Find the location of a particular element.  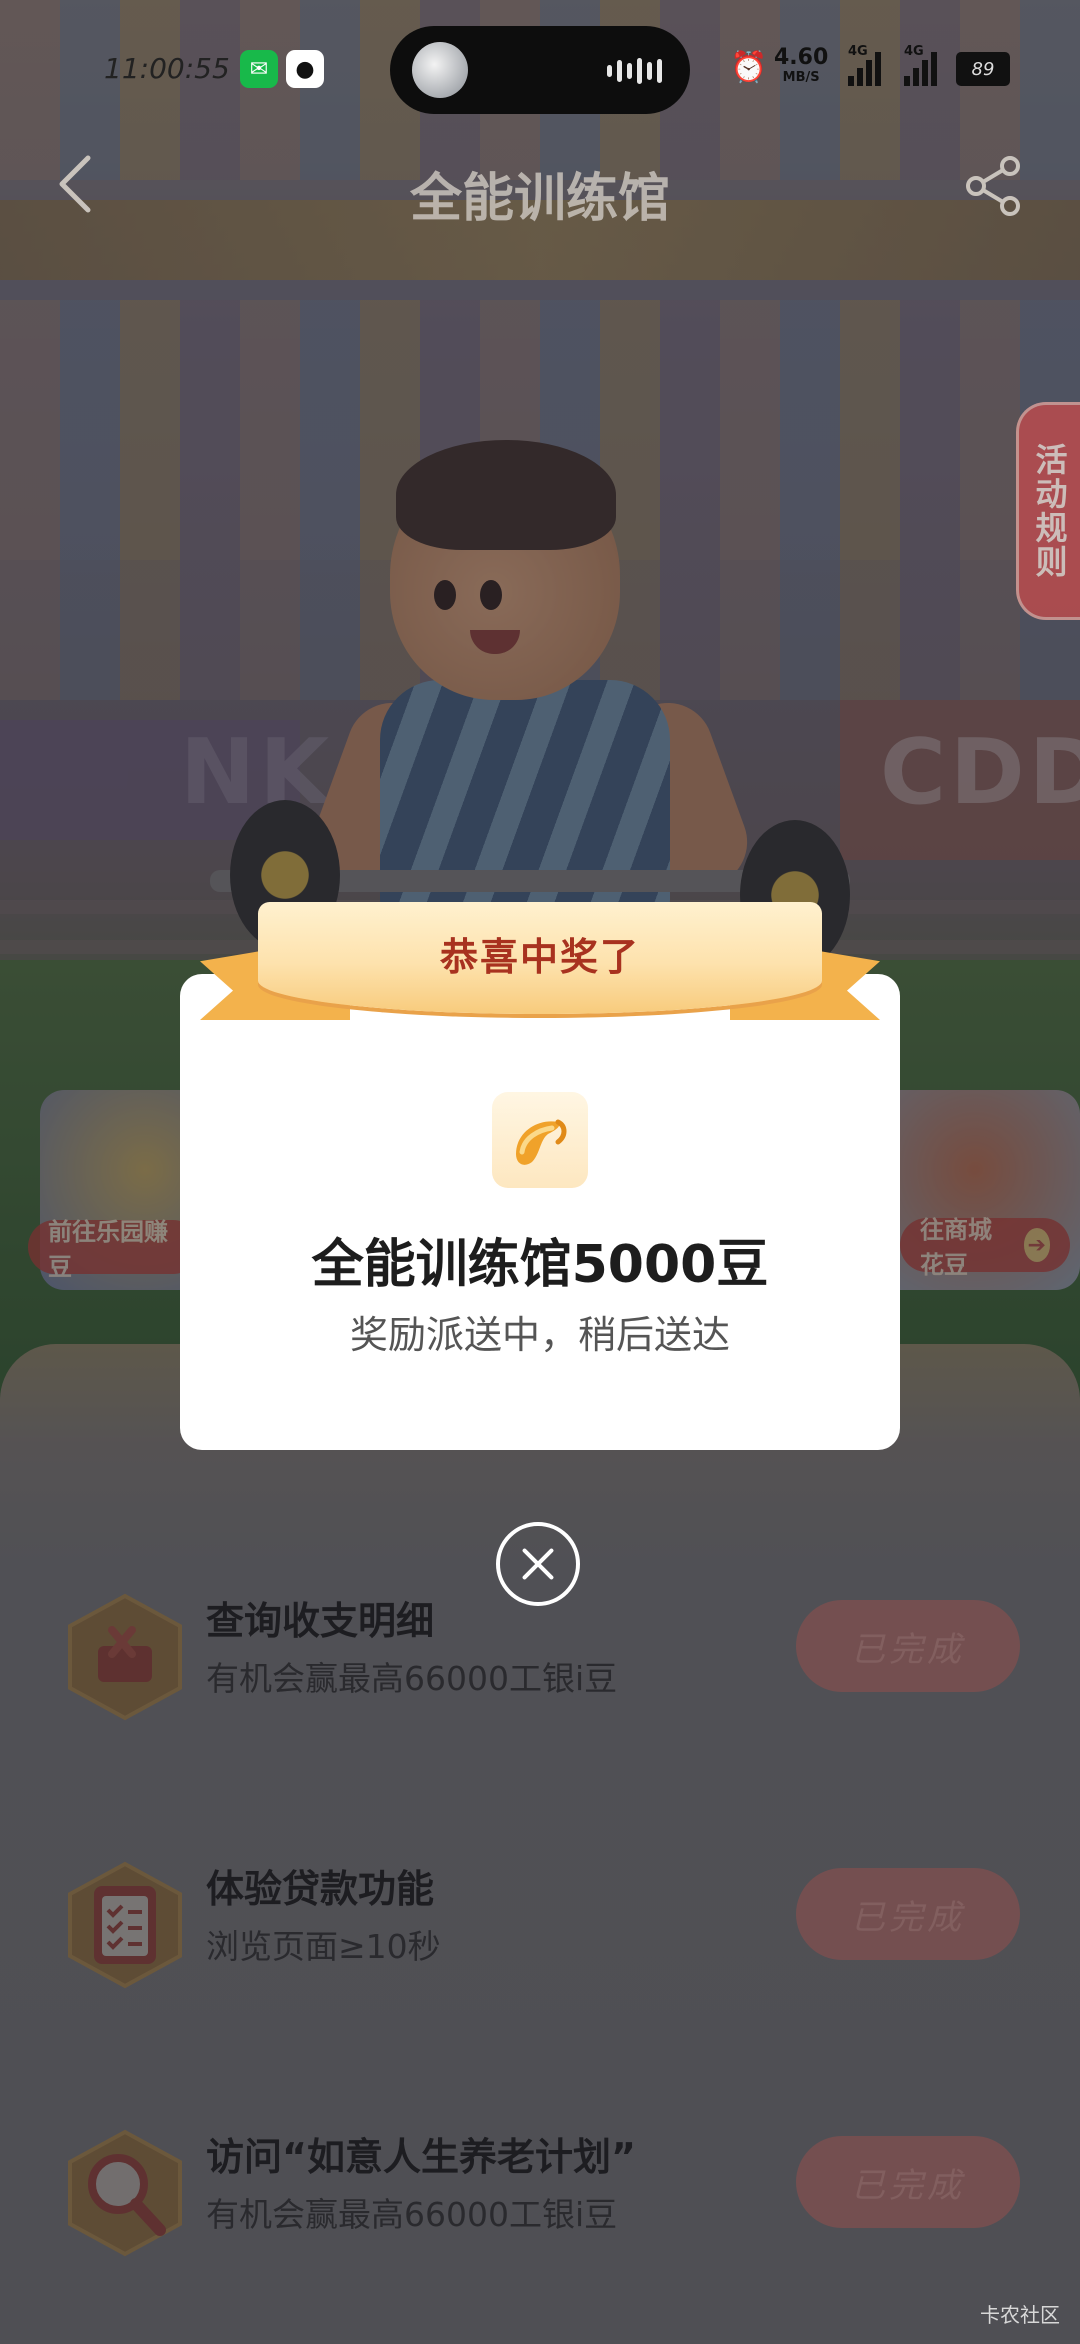

page-title: 全能训练馆 is located at coordinates (539, 199).